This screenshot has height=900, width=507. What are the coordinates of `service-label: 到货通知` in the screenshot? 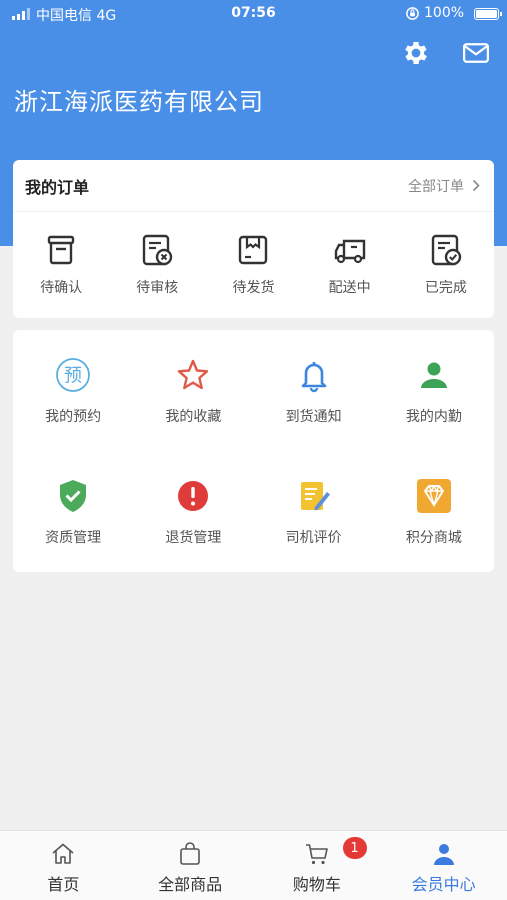 It's located at (313, 416).